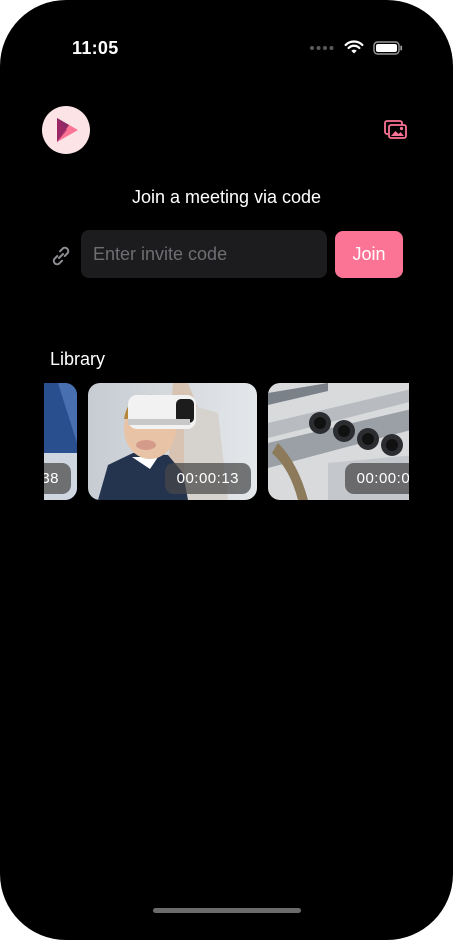 This screenshot has height=940, width=453. I want to click on library-carousel: 00:00:38, so click(226, 442).